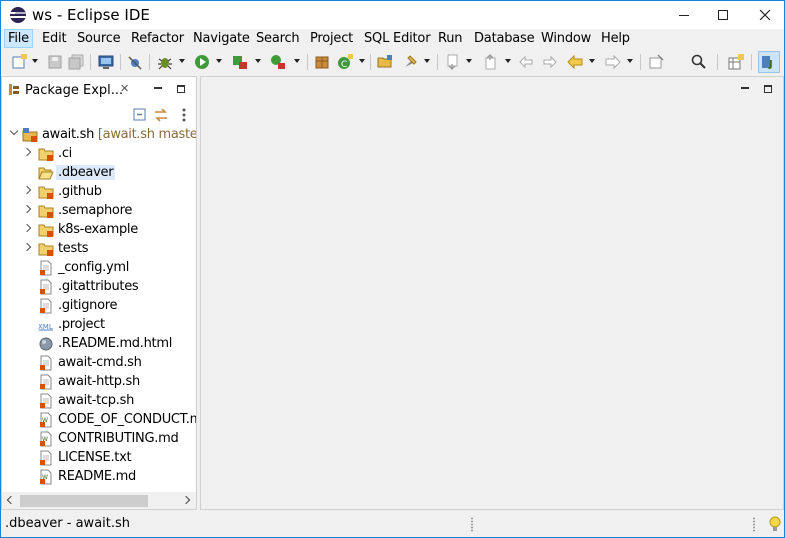 The image size is (785, 538). What do you see at coordinates (575, 62) in the screenshot?
I see `back-button` at bounding box center [575, 62].